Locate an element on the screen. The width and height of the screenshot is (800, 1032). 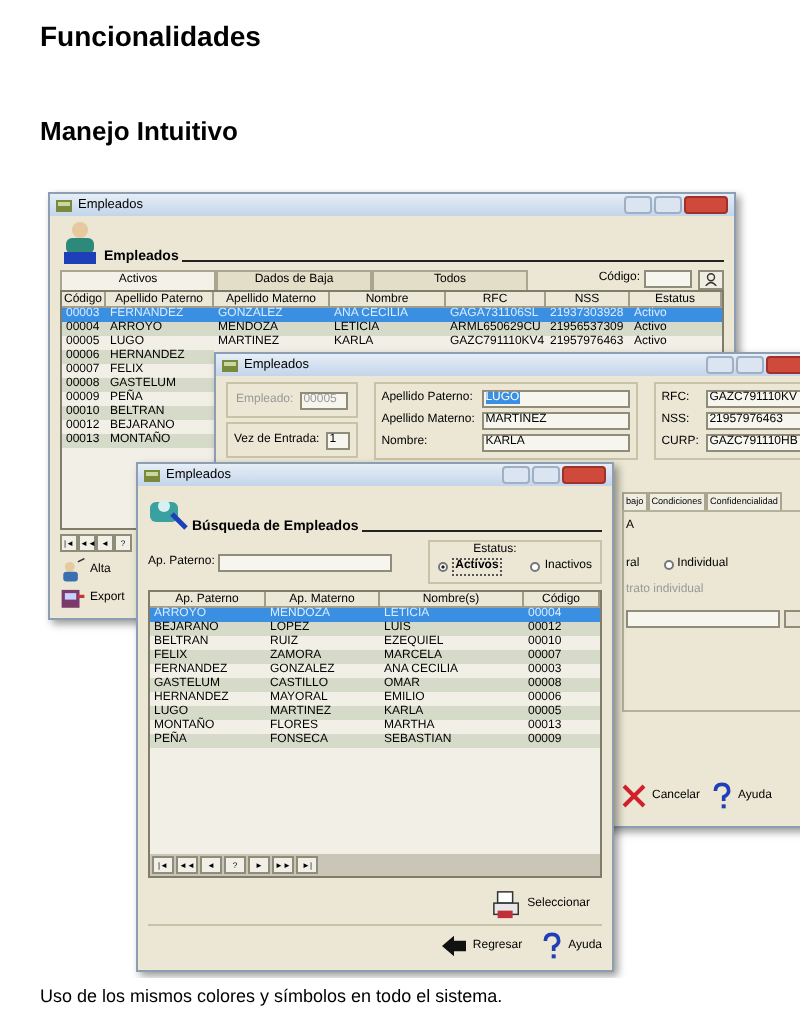
surname-field is located at coordinates (305, 562).